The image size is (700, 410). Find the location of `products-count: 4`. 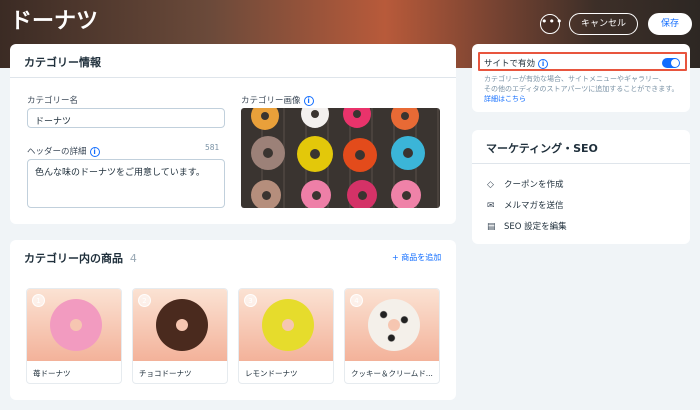

products-count: 4 is located at coordinates (133, 258).